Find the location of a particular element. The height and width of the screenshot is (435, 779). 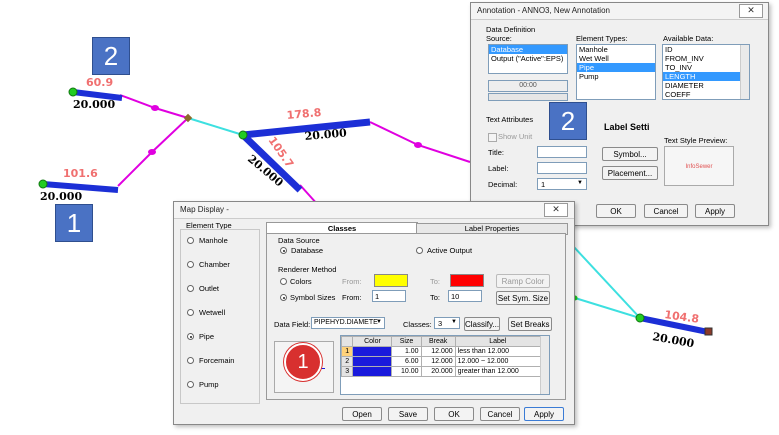

map-display-dialog-title: Map Display - is located at coordinates (374, 210).